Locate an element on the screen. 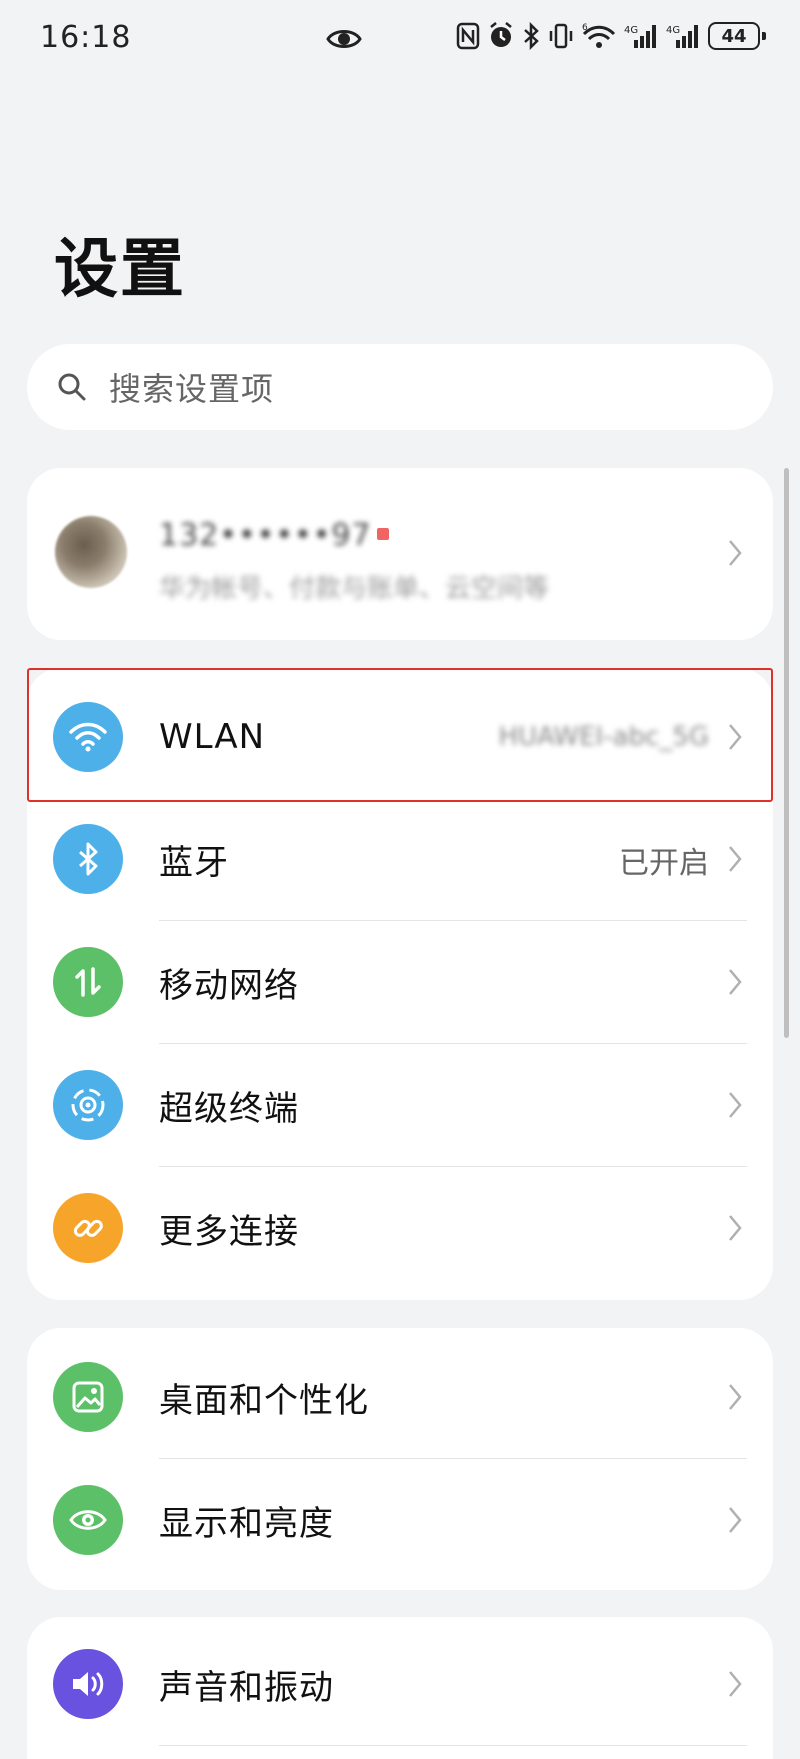  setting-label-mobile-network: 移动网络 is located at coordinates (229, 986).